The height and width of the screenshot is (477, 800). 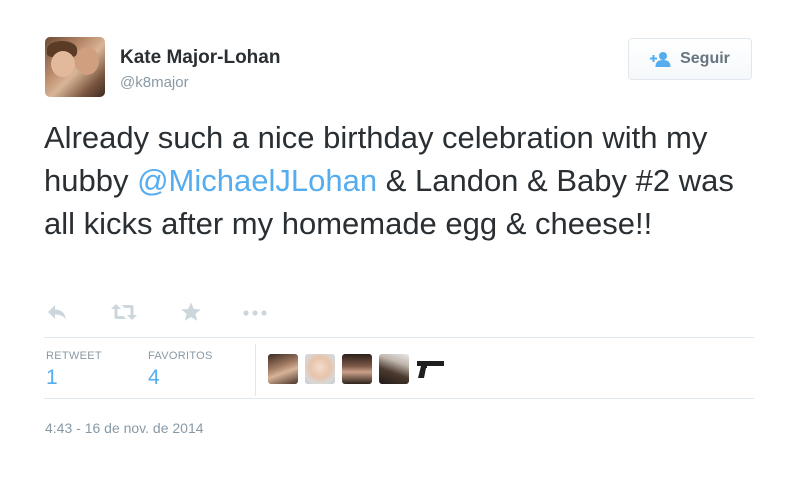 I want to click on display-name: Kate Major-Lohan, so click(x=200, y=58).